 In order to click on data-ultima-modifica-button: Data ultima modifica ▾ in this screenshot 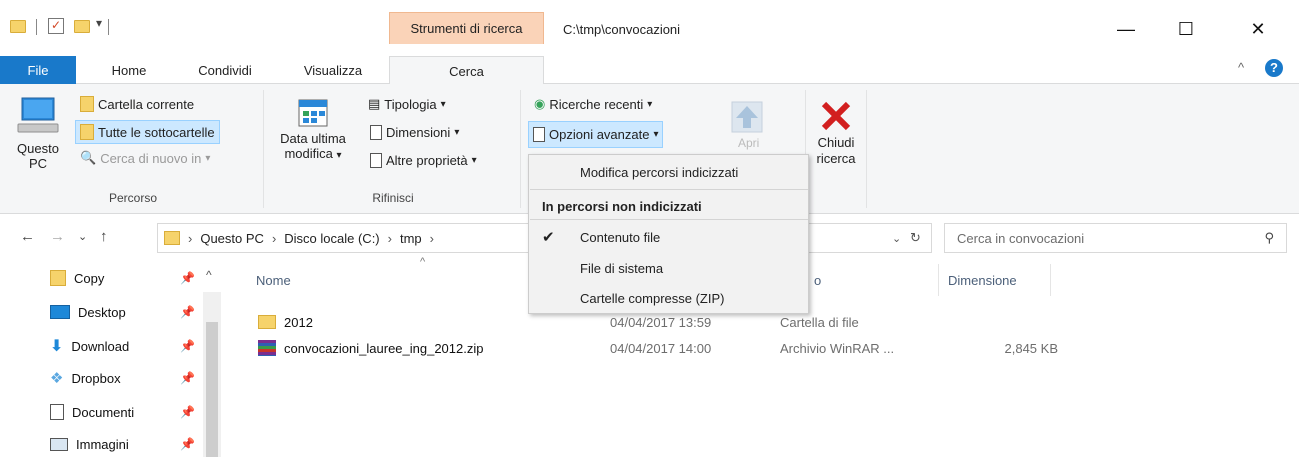, I will do `click(313, 130)`.